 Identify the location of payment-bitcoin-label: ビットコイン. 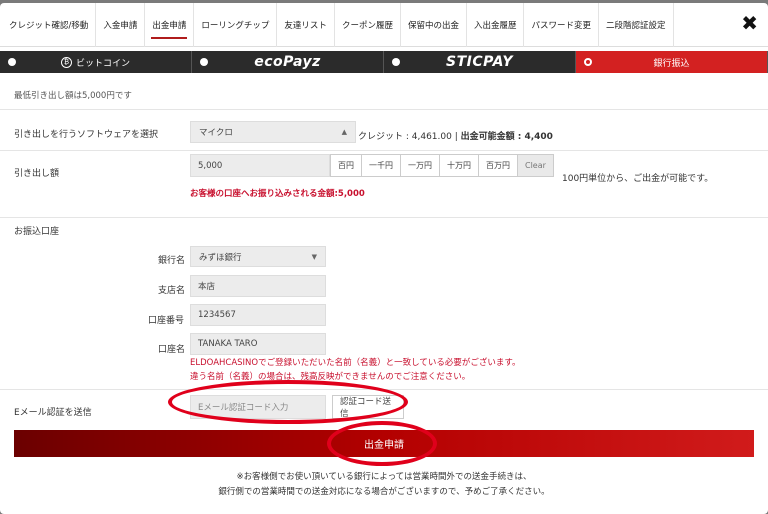
(102, 63).